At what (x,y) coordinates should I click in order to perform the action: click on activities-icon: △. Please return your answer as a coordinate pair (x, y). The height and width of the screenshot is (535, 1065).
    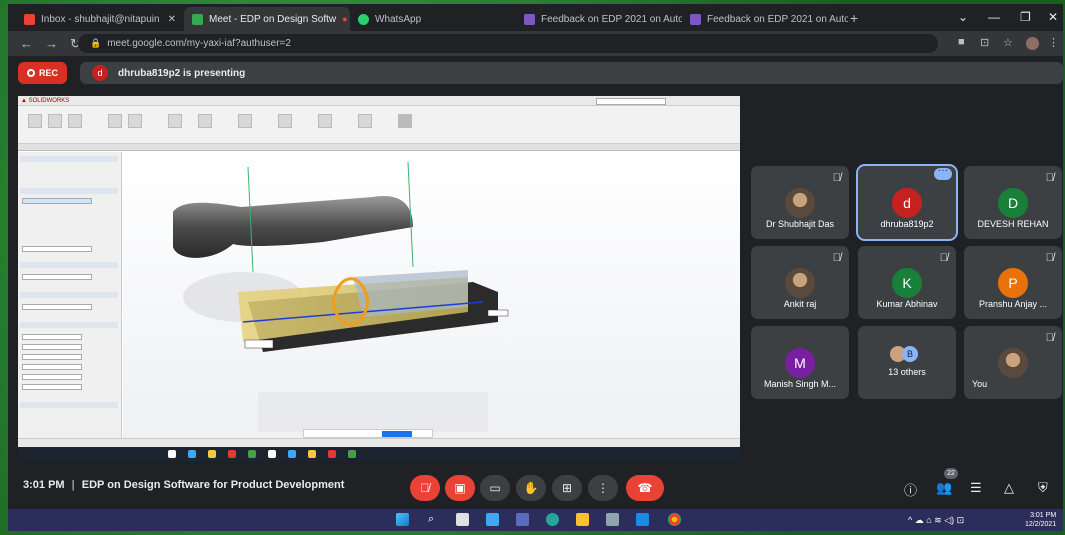
    Looking at the image, I should click on (1009, 488).